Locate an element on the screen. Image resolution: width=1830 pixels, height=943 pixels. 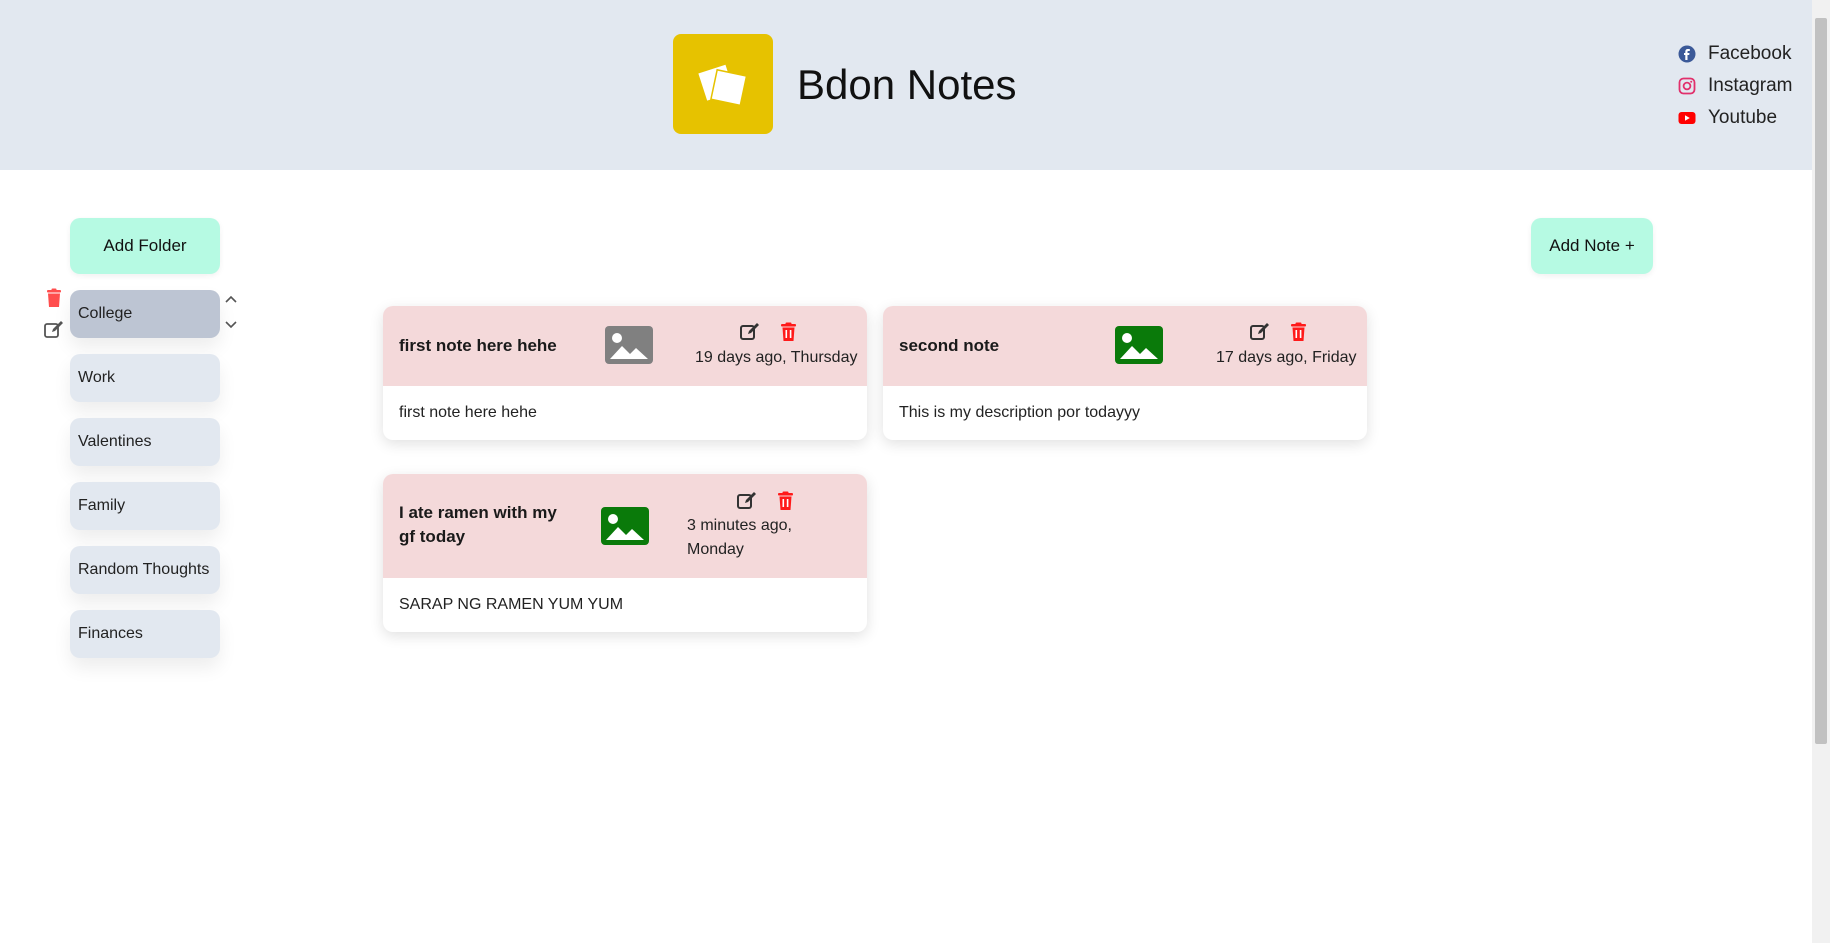
note-body: first note here hehe is located at coordinates (468, 412).